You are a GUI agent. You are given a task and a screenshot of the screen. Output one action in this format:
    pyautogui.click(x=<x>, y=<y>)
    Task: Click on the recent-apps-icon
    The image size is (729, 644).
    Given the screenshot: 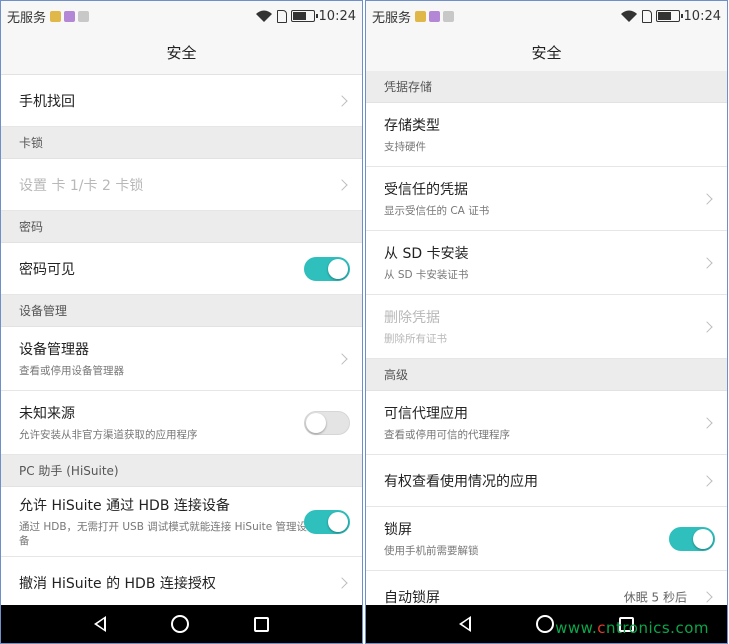 What is the action you would take?
    pyautogui.click(x=262, y=624)
    